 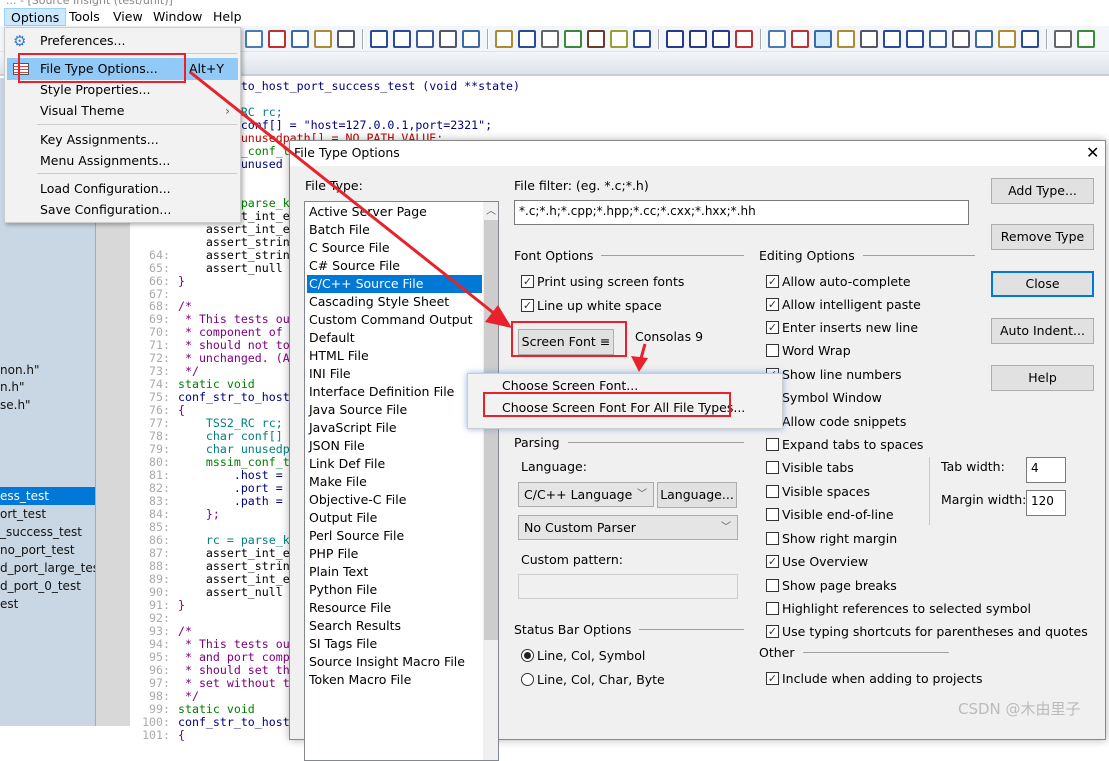 What do you see at coordinates (527, 39) in the screenshot?
I see `book-icon` at bounding box center [527, 39].